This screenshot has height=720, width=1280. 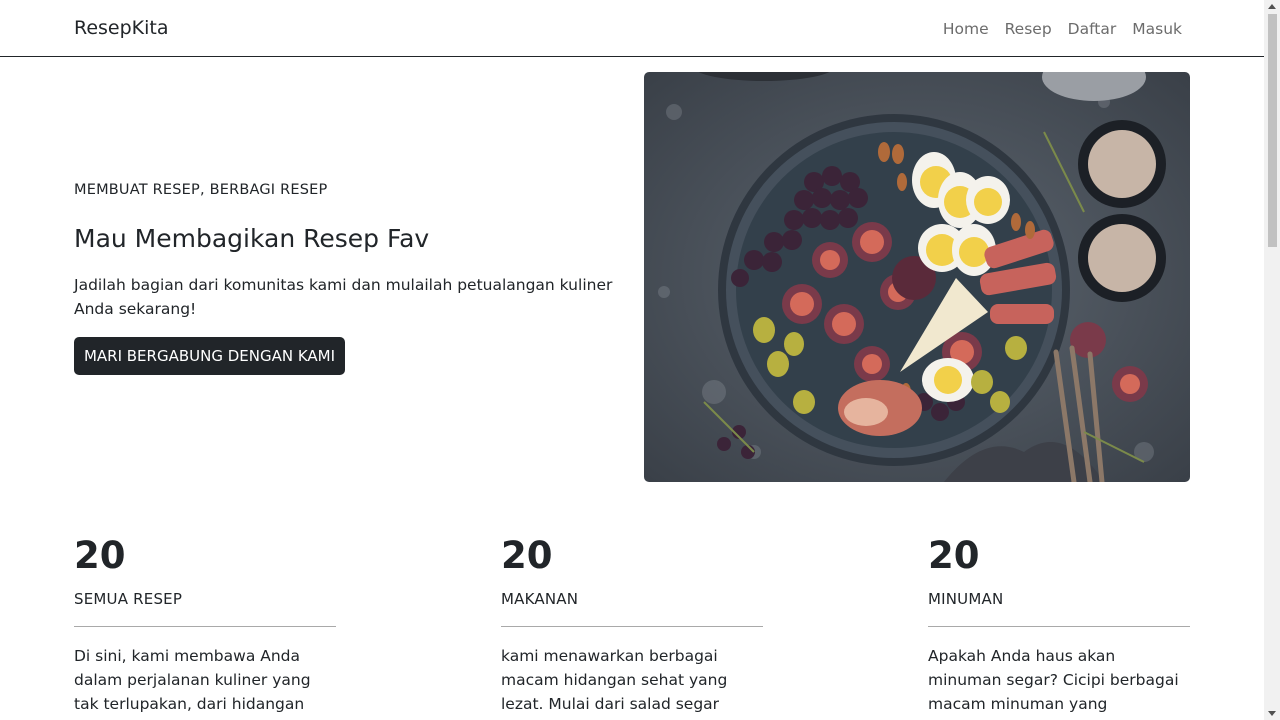 I want to click on nav-link-resep: Resep, so click(x=1028, y=29).